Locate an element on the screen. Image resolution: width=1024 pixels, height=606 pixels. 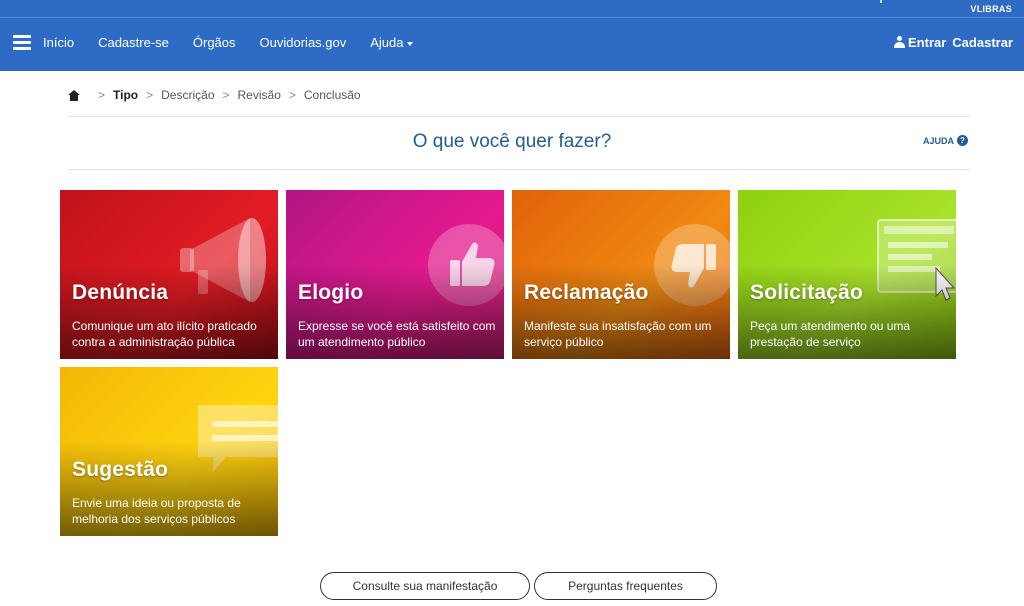
user-icon is located at coordinates (899, 42).